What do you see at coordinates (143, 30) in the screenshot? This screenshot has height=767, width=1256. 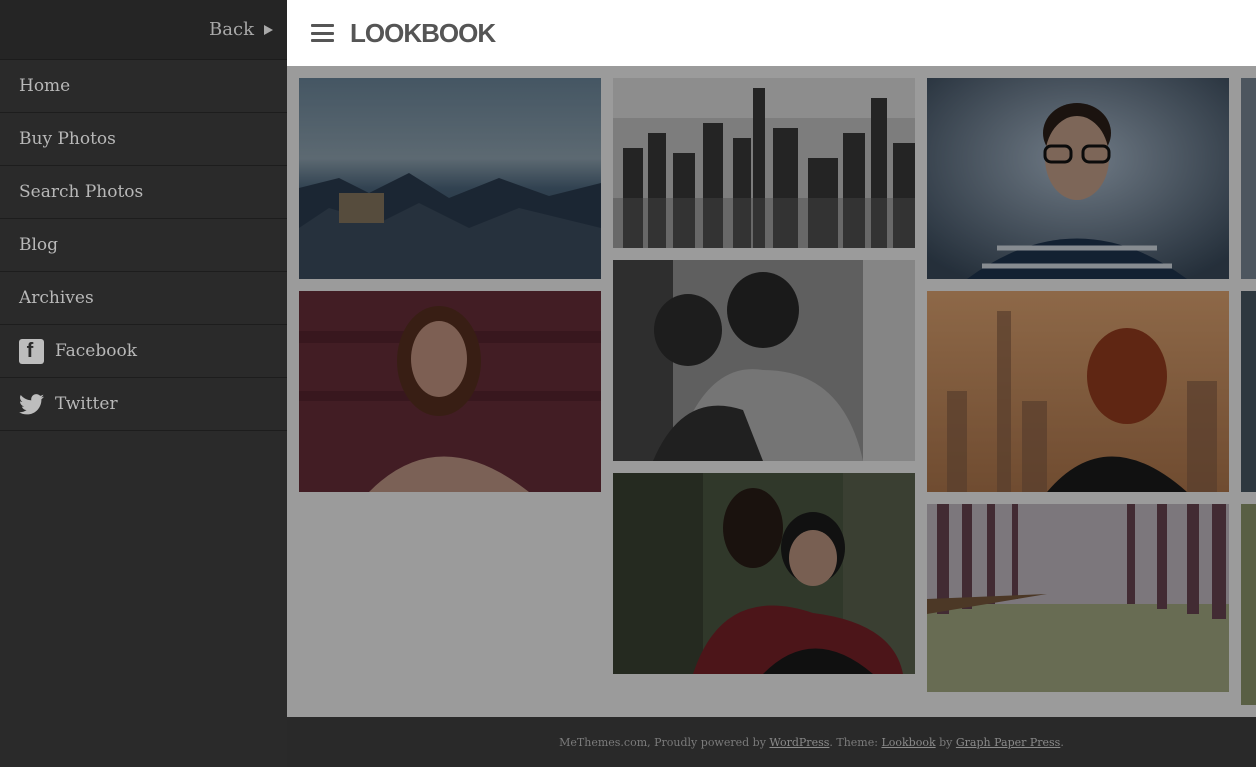 I see `back-button: Back` at bounding box center [143, 30].